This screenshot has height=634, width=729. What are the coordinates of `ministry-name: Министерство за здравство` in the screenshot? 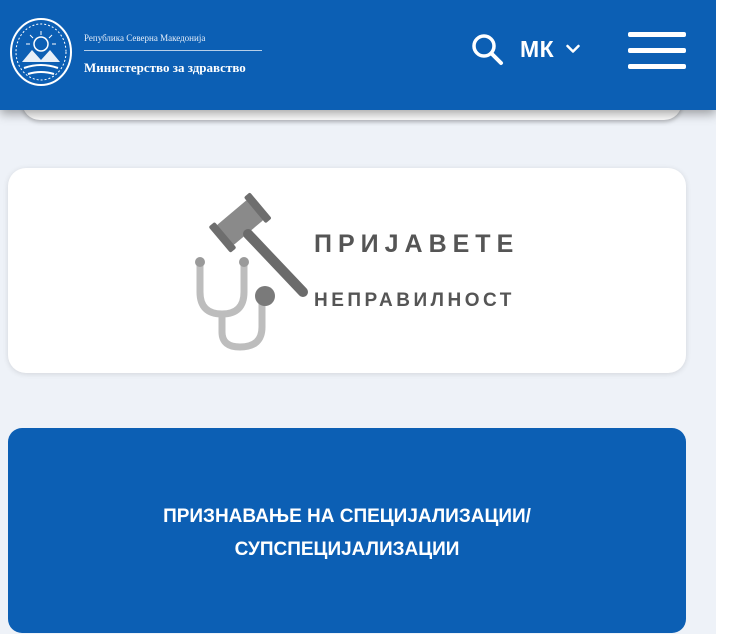 It's located at (165, 68).